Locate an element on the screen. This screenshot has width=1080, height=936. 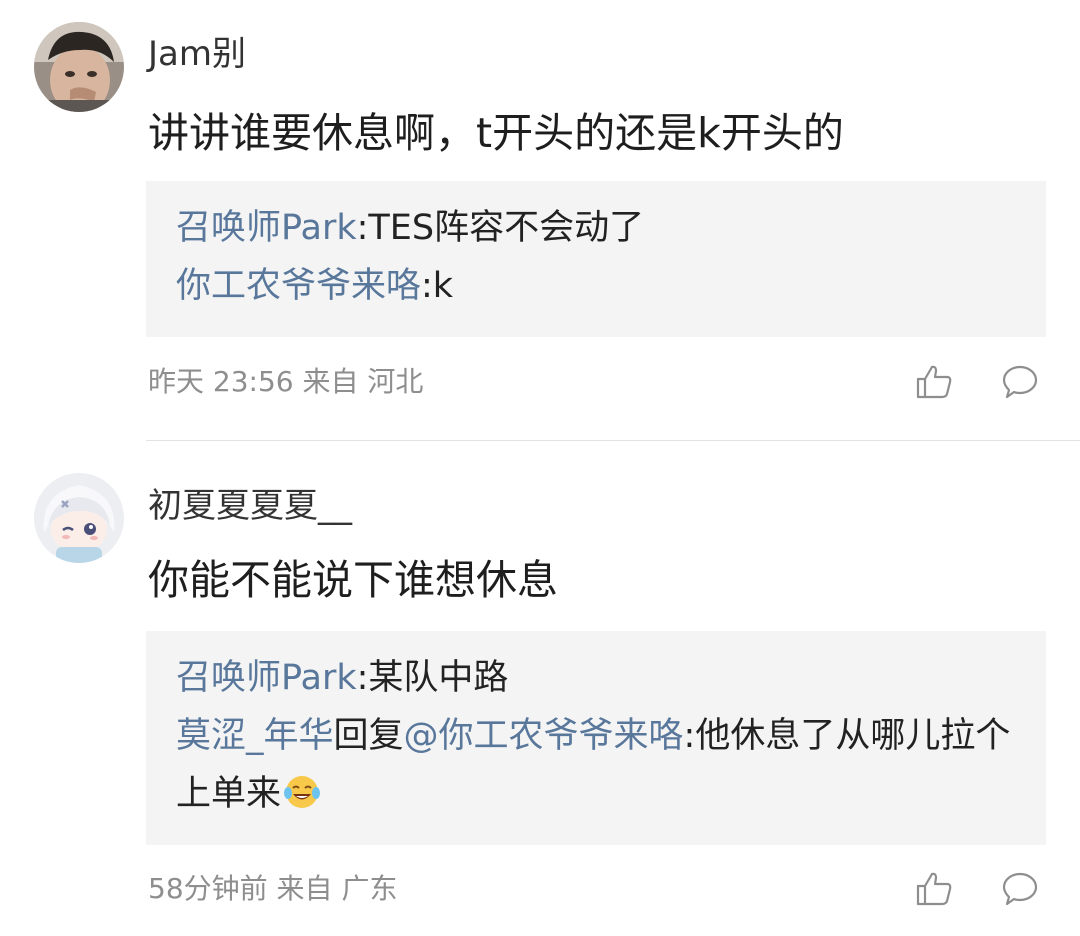
timestamp: 58分钟前 is located at coordinates (208, 888).